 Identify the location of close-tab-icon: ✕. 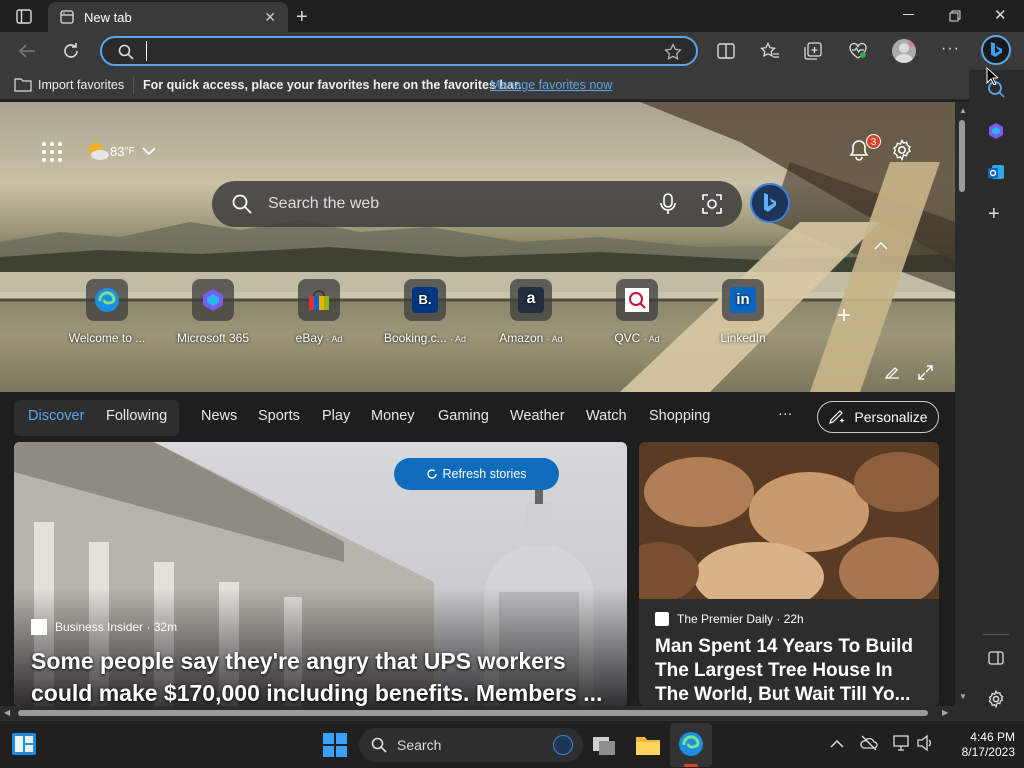
(270, 17).